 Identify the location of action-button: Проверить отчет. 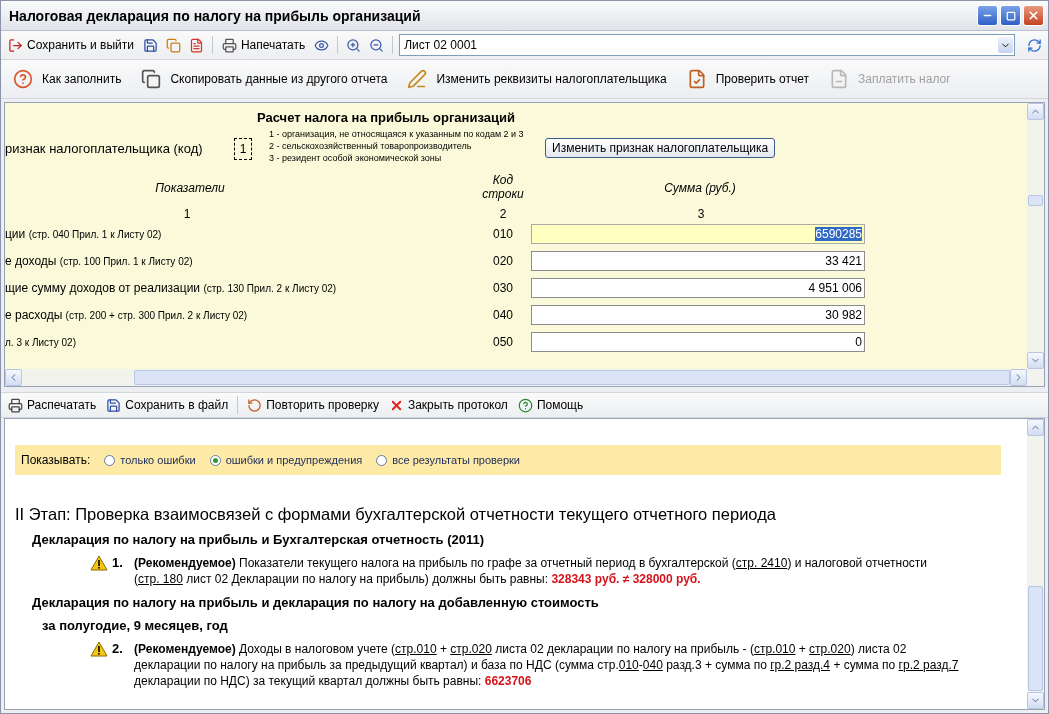
(747, 79).